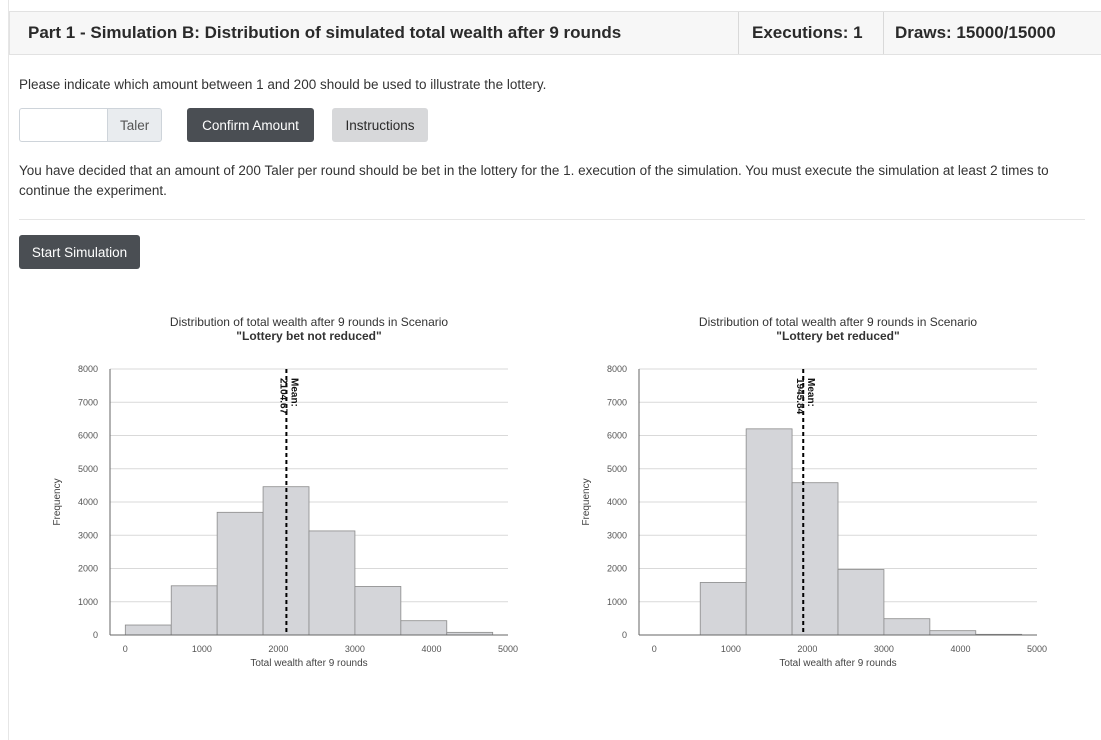 Image resolution: width=1101 pixels, height=740 pixels. I want to click on amount-unit-label: Taler, so click(135, 125).